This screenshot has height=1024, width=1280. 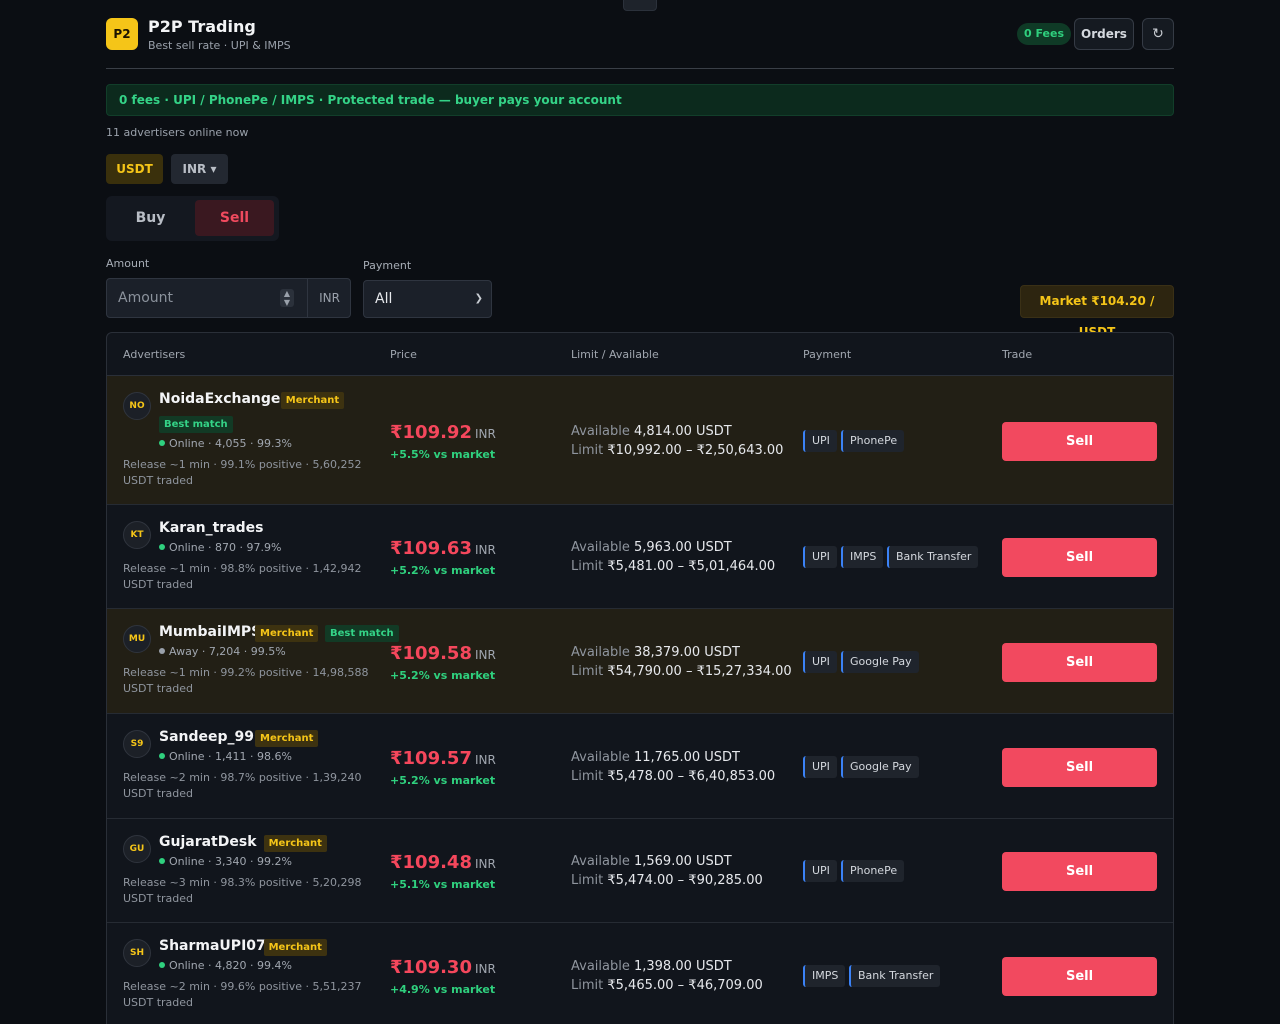 I want to click on away-dot-icon, so click(x=162, y=651).